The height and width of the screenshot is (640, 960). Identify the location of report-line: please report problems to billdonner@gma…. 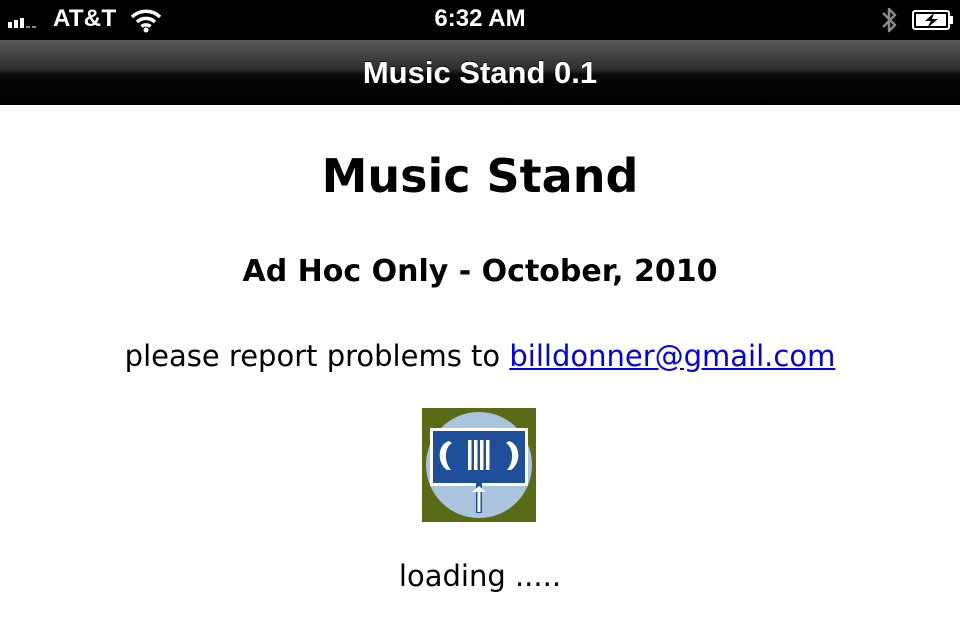
(480, 356).